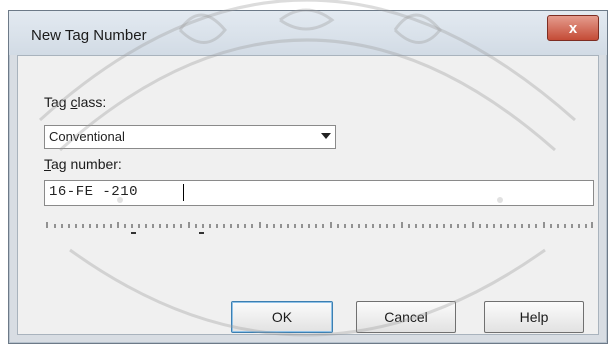 This screenshot has height=347, width=612. What do you see at coordinates (89, 35) in the screenshot?
I see `dialog-title: New Tag Number` at bounding box center [89, 35].